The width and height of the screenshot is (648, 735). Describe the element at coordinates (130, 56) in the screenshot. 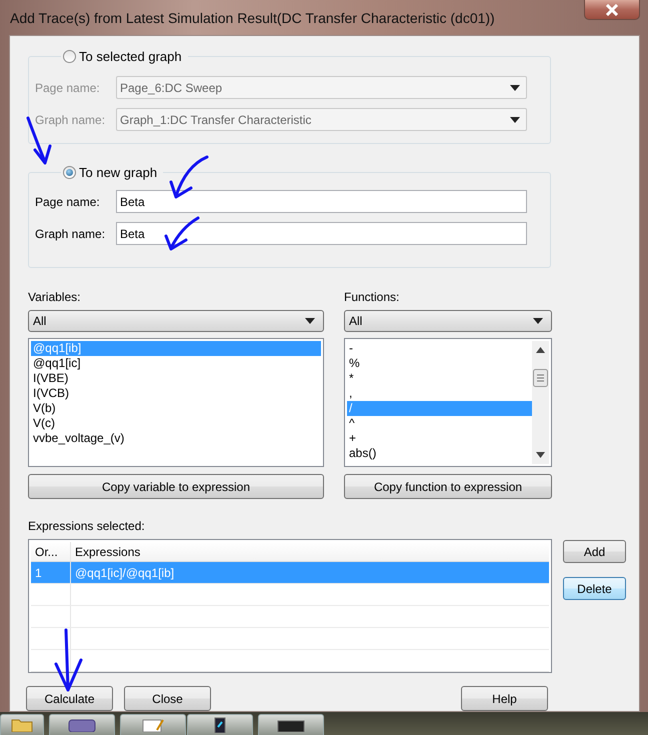

I see `radio-label: To selected graph` at that location.